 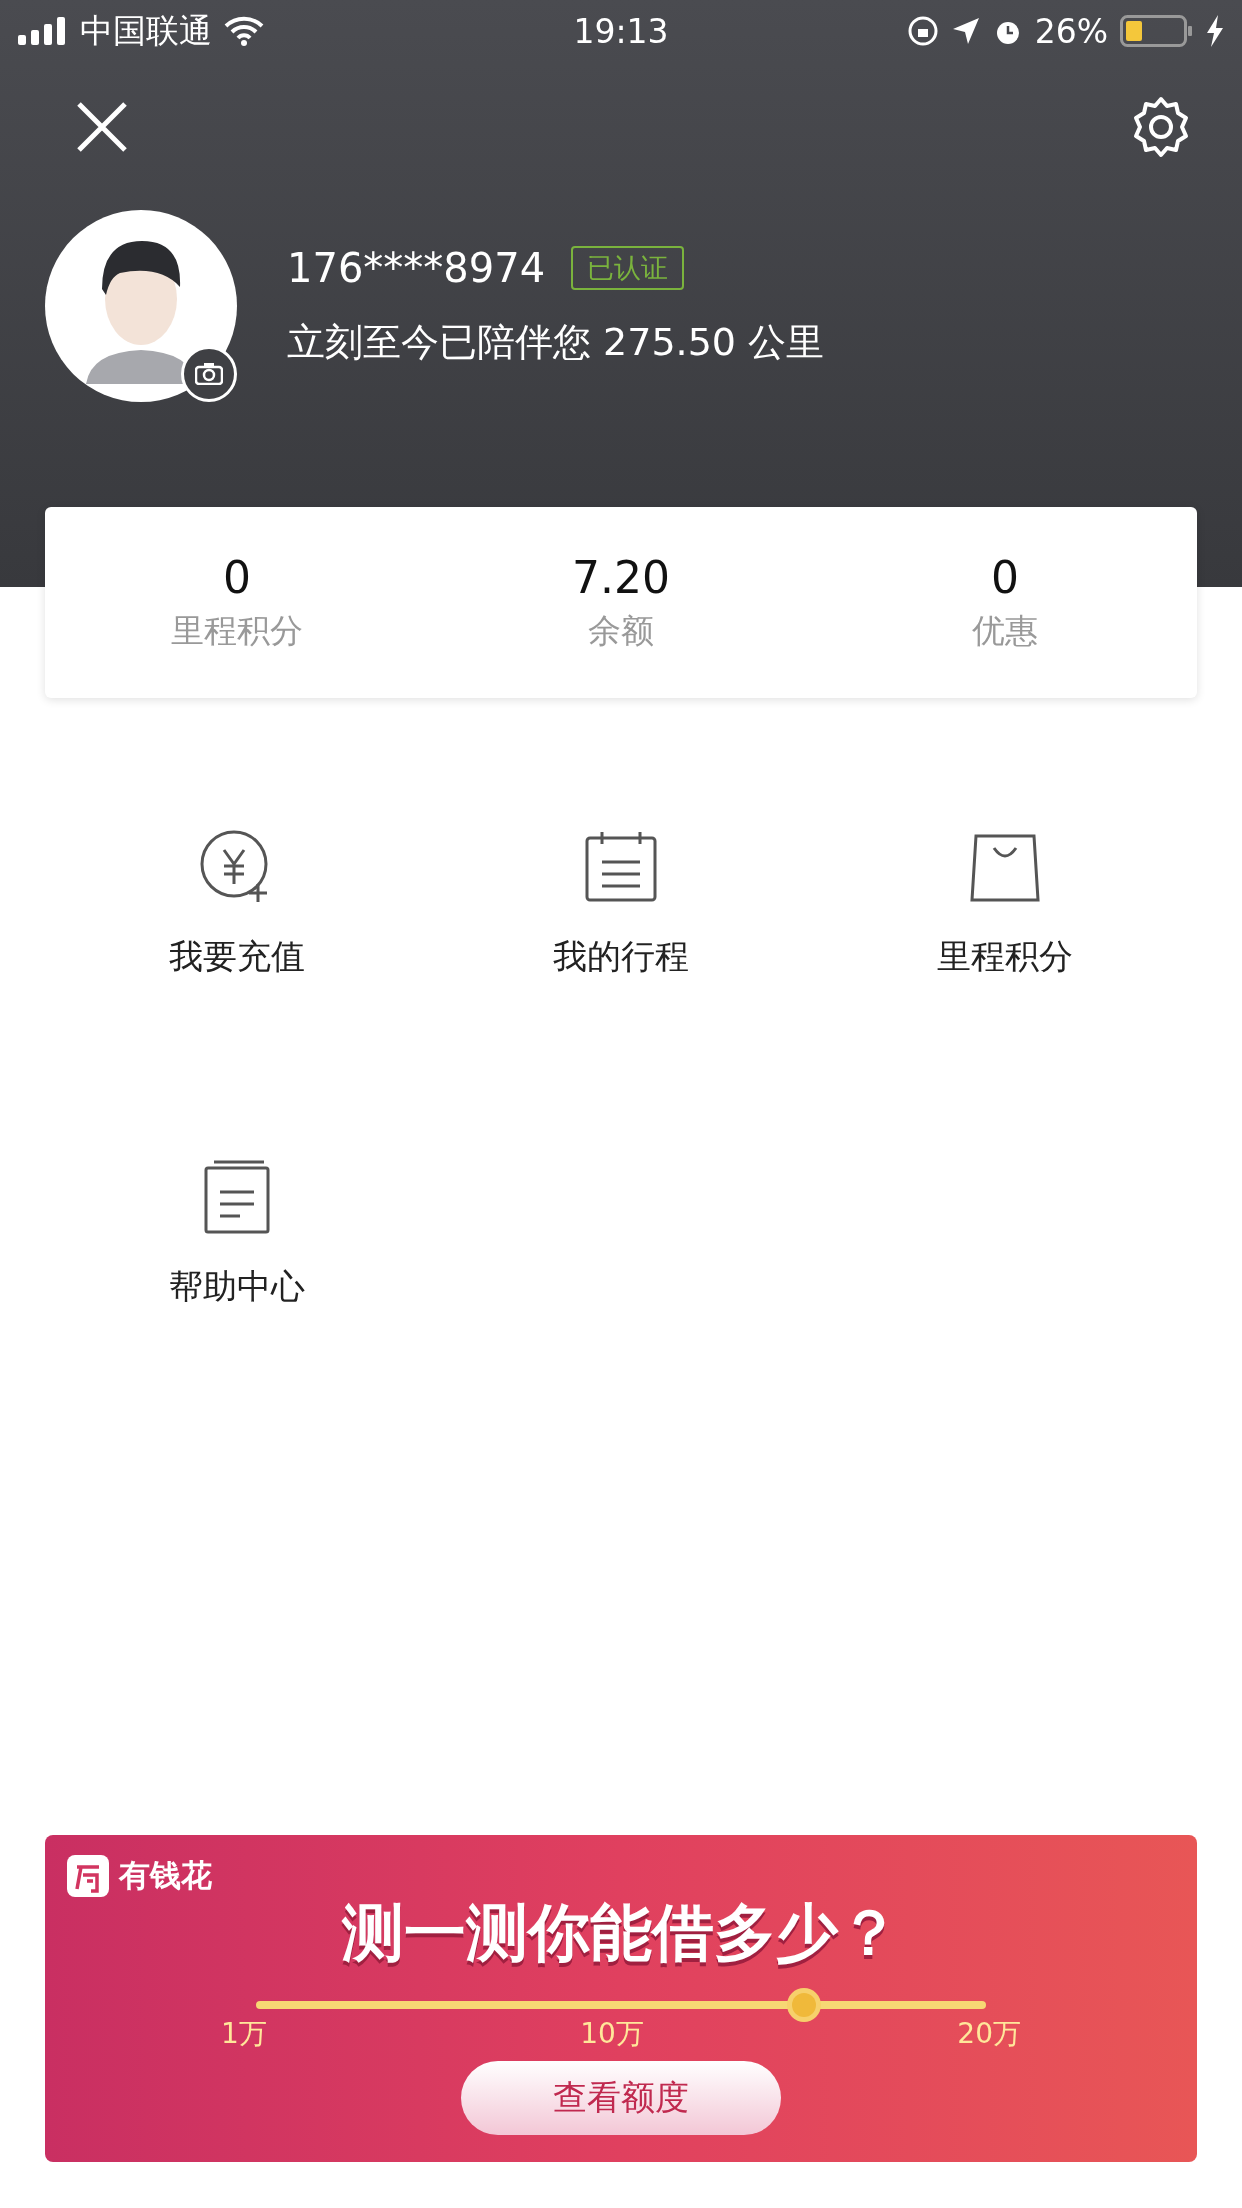 I want to click on stat-value: 7.20, so click(x=621, y=577).